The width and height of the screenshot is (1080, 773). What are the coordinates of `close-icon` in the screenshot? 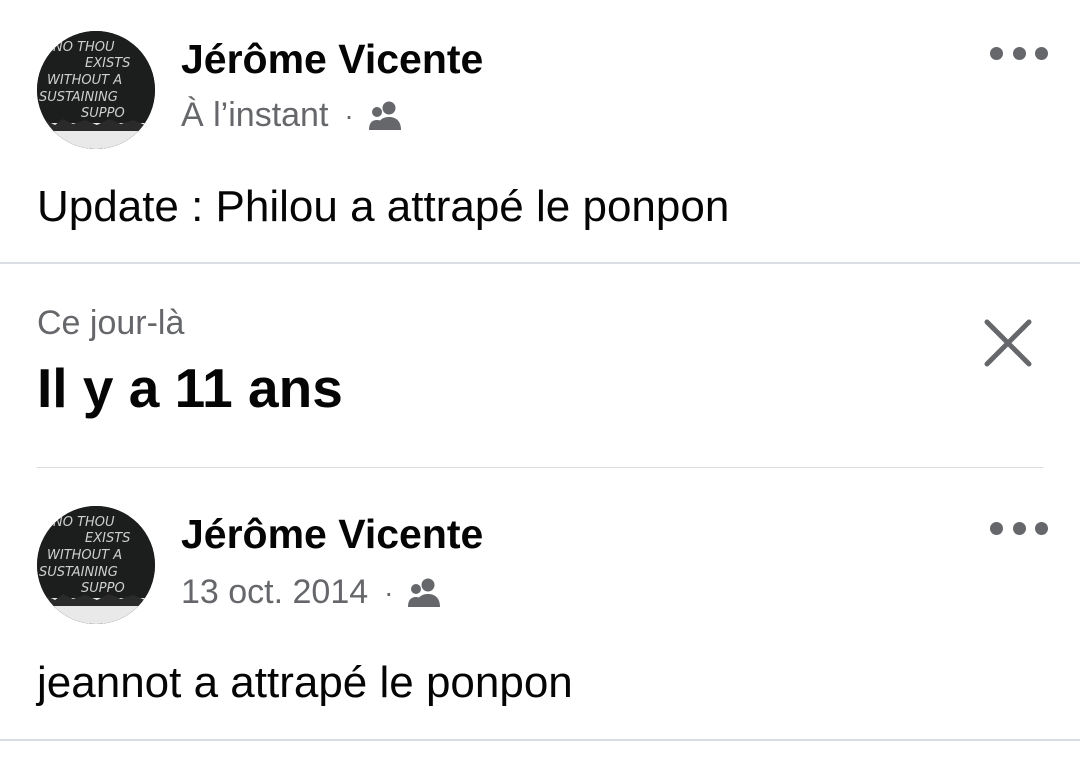 It's located at (1008, 343).